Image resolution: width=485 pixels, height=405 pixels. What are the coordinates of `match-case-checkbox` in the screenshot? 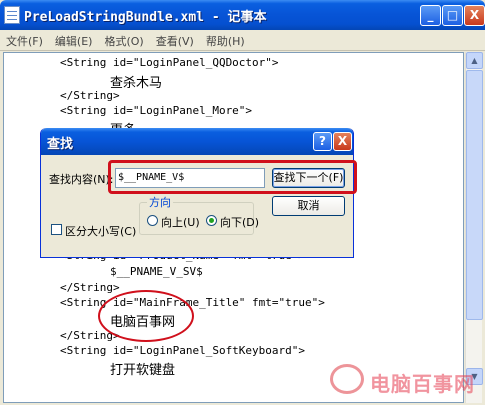 It's located at (56, 229).